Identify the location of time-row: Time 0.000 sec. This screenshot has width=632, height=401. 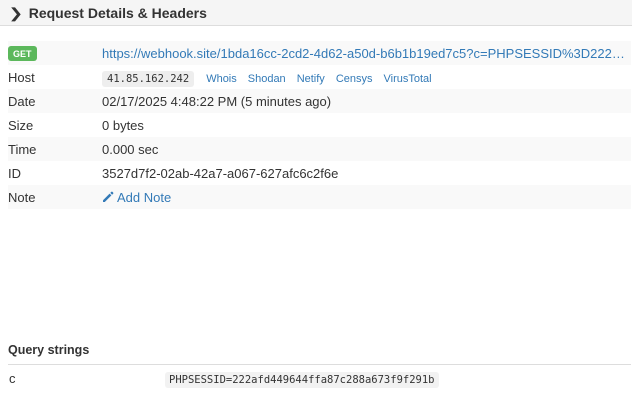
(319, 149).